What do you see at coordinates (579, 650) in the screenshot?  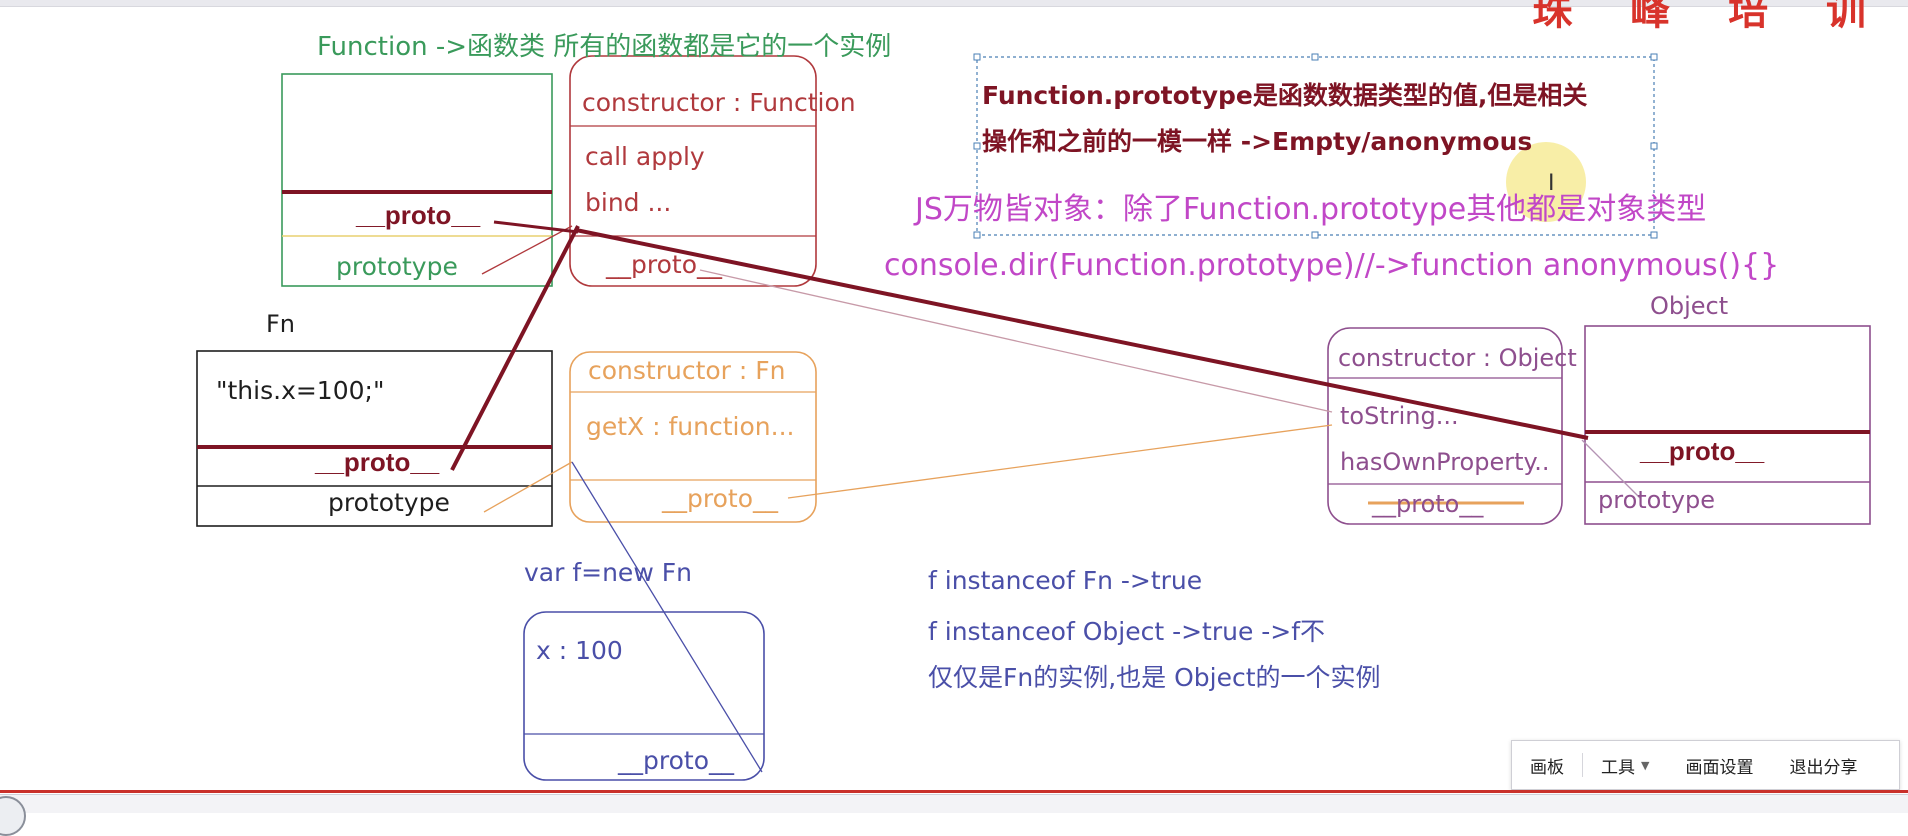 I see `instance-prop: x : 100` at bounding box center [579, 650].